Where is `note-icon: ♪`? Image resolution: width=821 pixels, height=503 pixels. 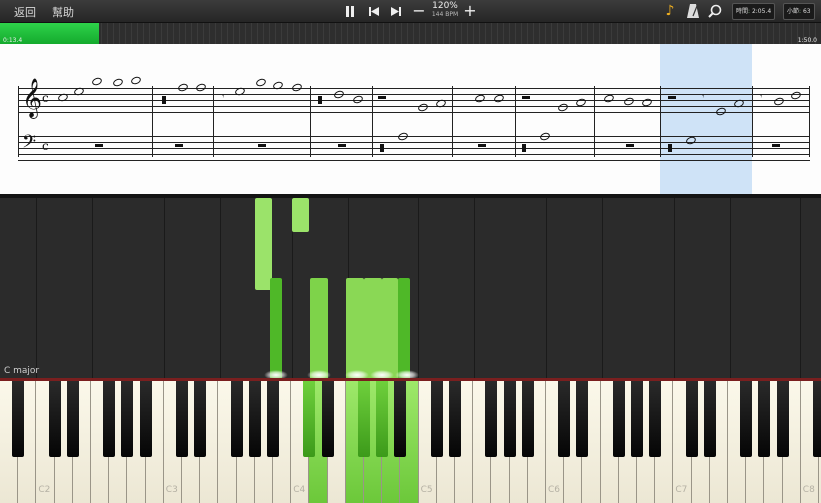
note-icon: ♪ is located at coordinates (670, 11).